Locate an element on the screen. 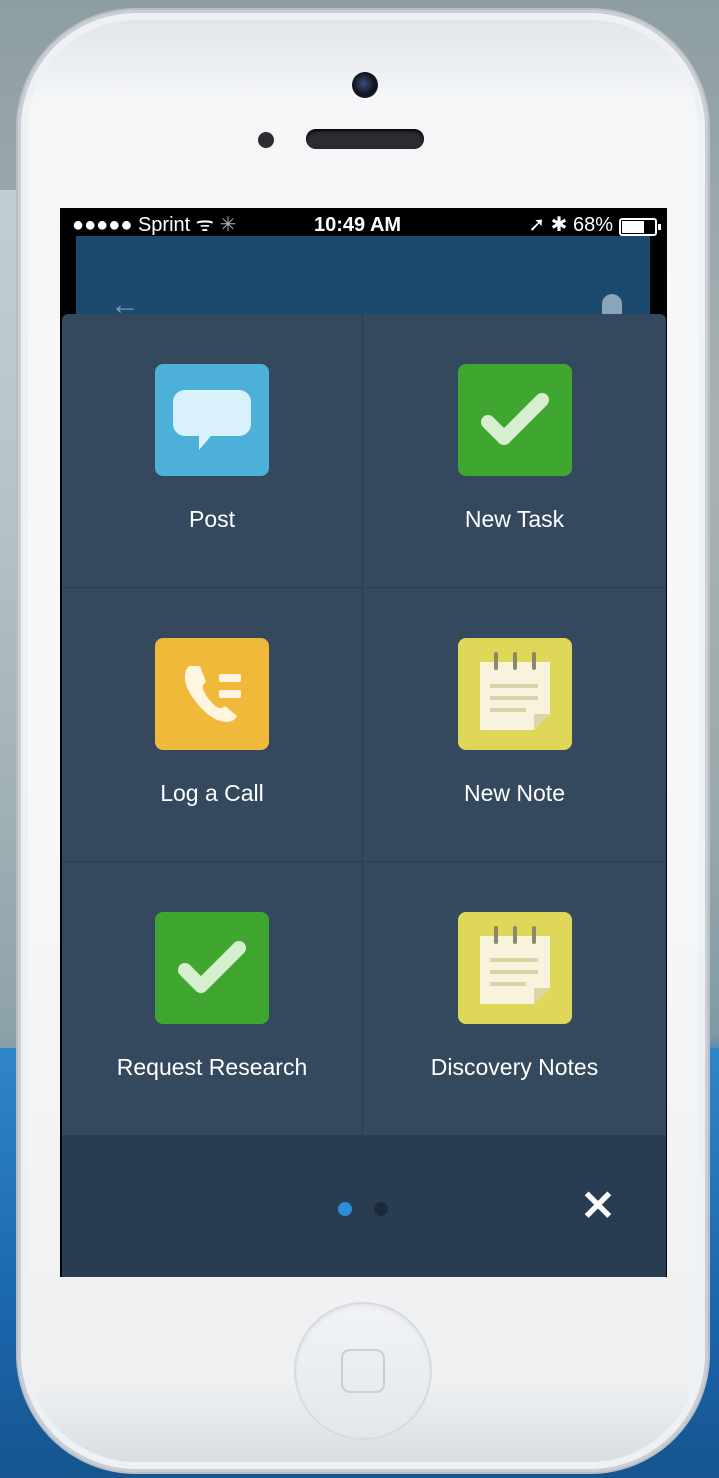 This screenshot has width=719, height=1478. close-icon: ✕ is located at coordinates (598, 1206).